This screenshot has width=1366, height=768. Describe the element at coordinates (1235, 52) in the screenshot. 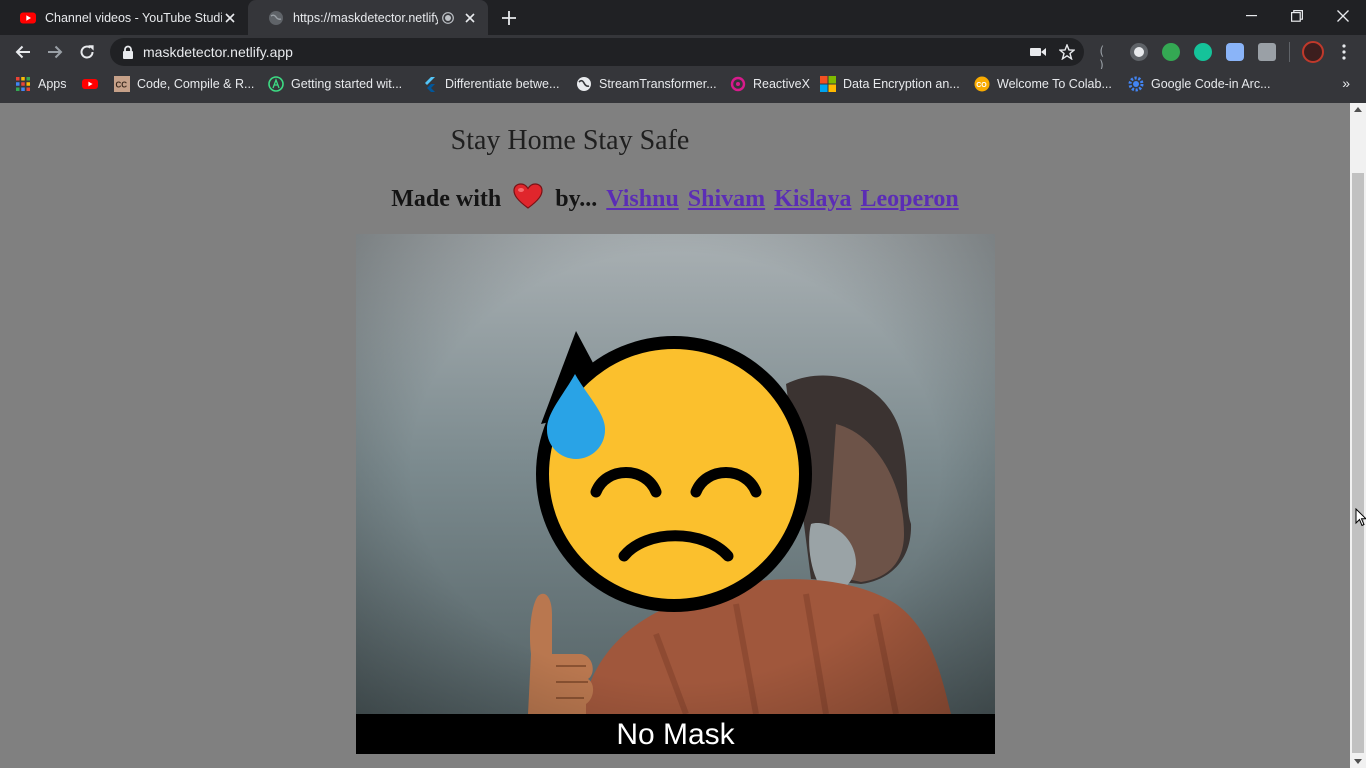

I see `extension-chat-icon` at that location.